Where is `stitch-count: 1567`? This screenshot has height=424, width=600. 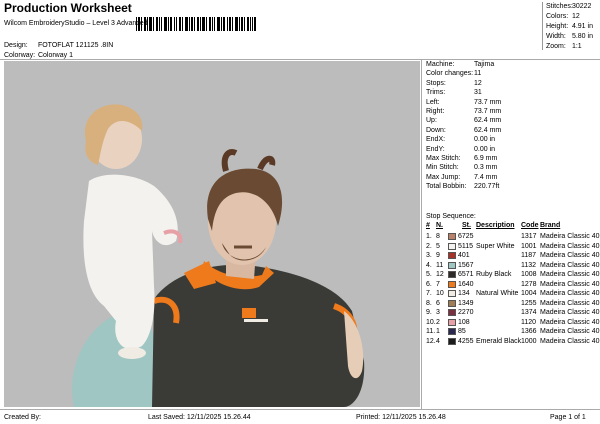 stitch-count: 1567 is located at coordinates (466, 265).